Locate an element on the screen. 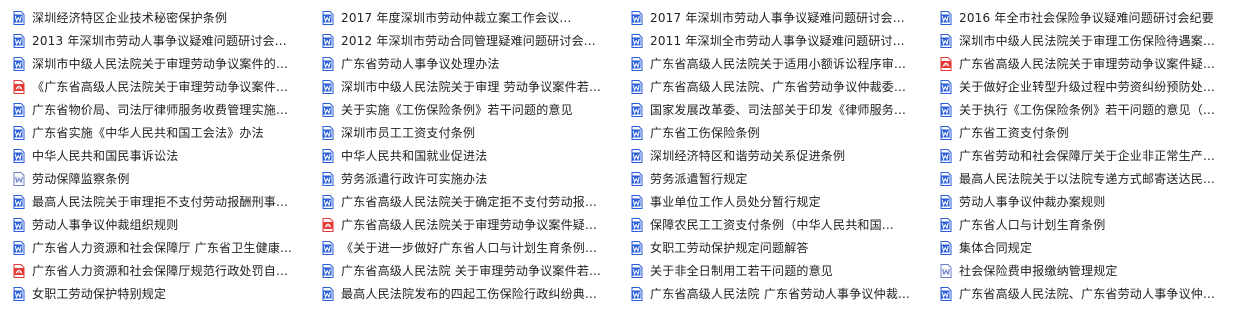  document-title: 社会保险费申报缴纳管理规定 is located at coordinates (1094, 270).